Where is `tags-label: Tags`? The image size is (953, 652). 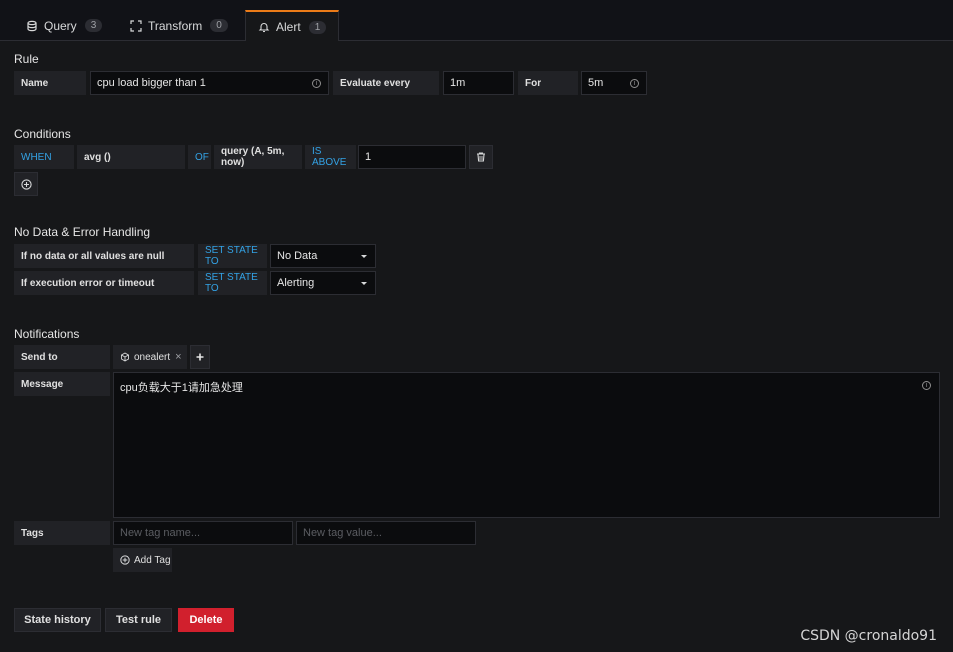 tags-label: Tags is located at coordinates (62, 533).